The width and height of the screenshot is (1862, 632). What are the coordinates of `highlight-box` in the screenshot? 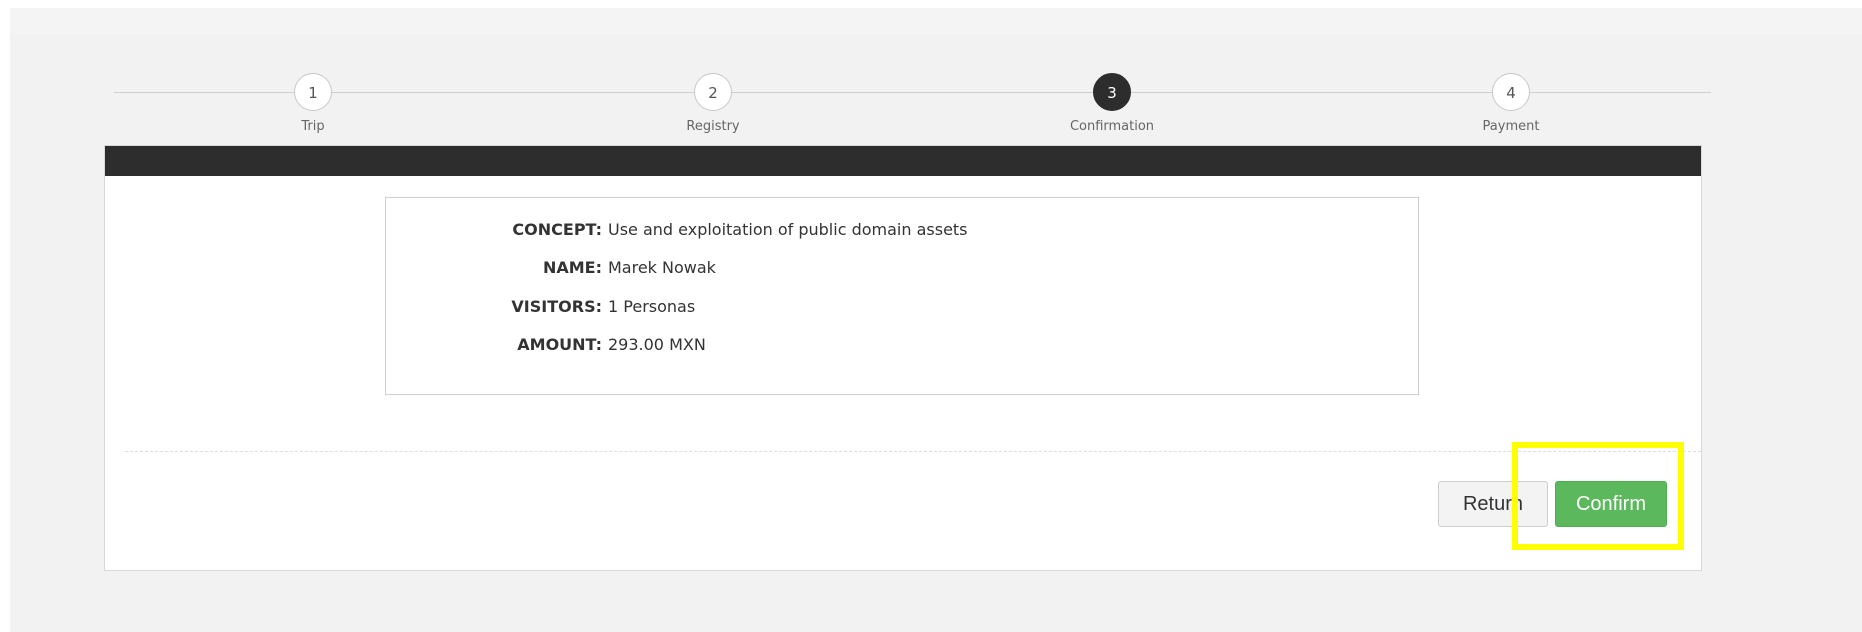 It's located at (1598, 496).